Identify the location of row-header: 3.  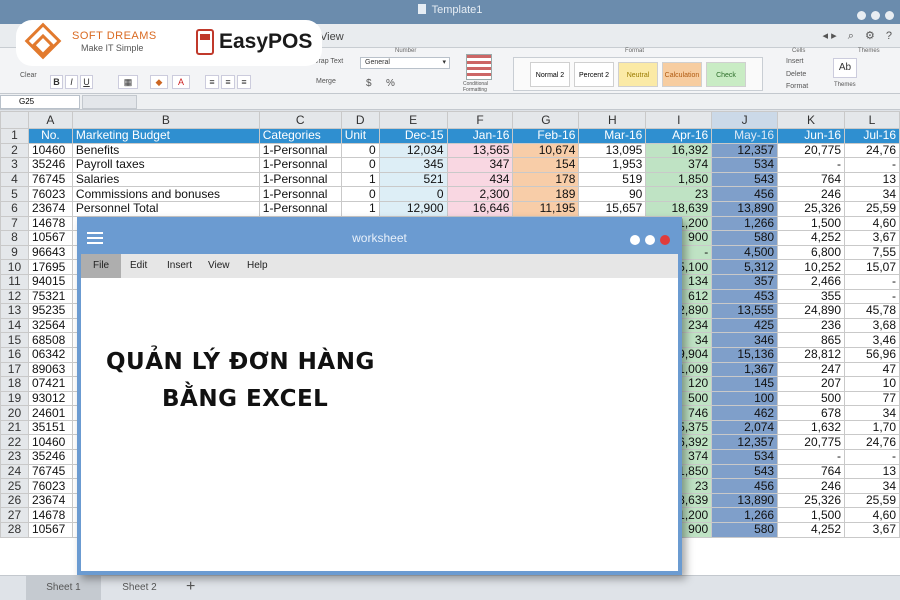
(14, 165).